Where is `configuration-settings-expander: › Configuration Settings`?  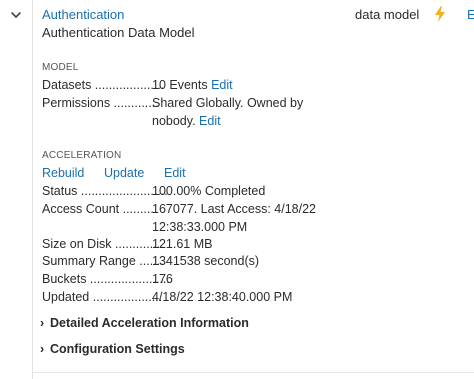
configuration-settings-expander: › Configuration Settings is located at coordinates (112, 349).